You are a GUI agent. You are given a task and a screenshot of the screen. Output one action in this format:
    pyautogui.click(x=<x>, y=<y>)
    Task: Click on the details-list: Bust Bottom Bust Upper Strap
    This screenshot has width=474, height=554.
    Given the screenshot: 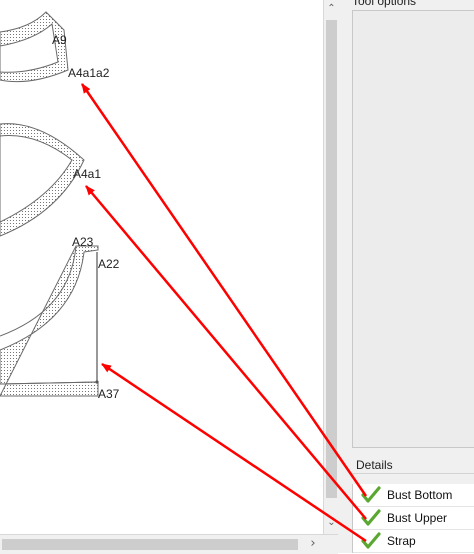 What is the action you would take?
    pyautogui.click(x=413, y=518)
    